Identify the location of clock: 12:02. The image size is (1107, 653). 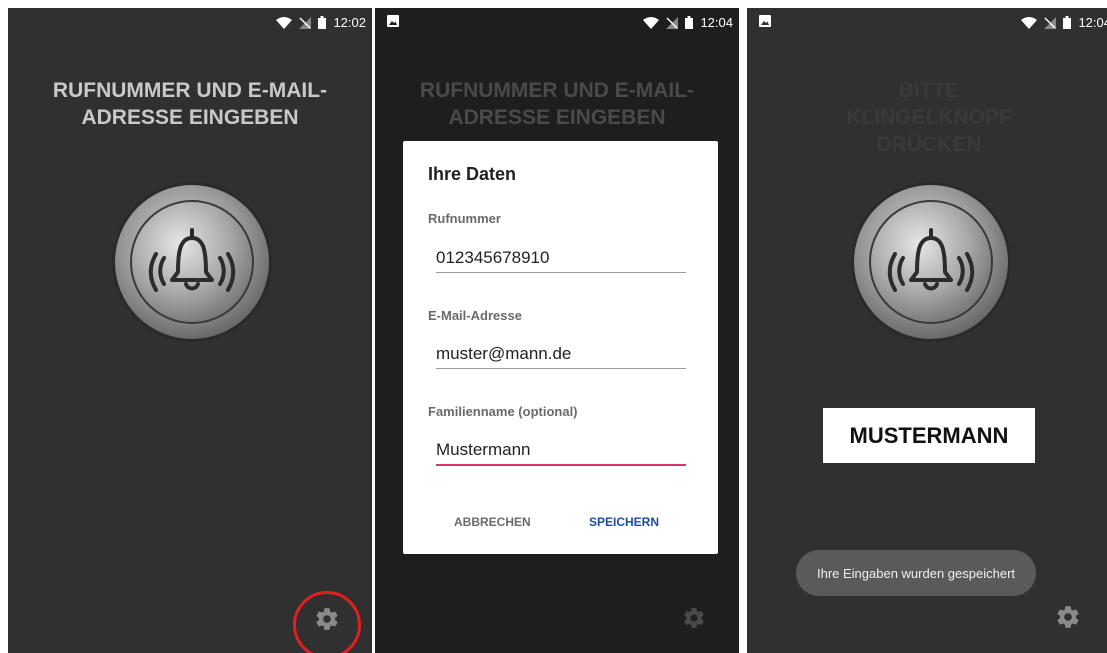
(349, 22).